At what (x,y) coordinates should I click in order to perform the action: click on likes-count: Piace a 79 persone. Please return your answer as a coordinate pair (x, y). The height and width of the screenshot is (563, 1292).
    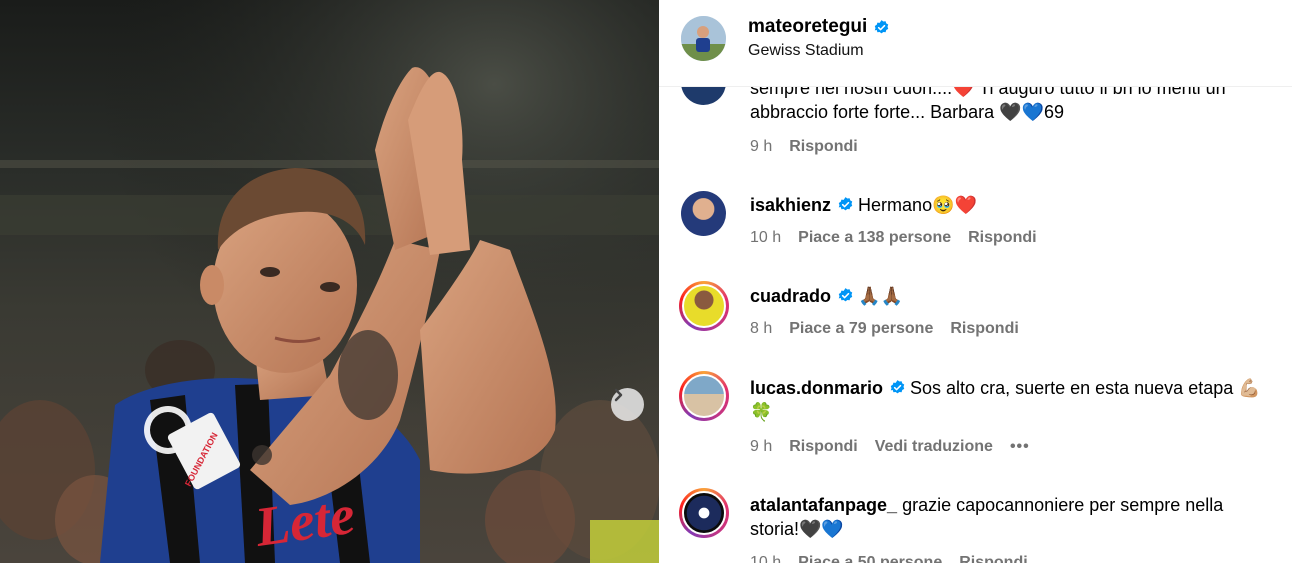
    Looking at the image, I should click on (861, 329).